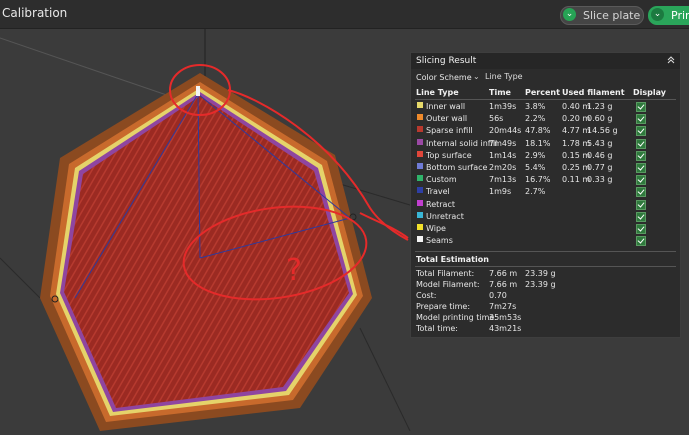 The width and height of the screenshot is (689, 435). I want to click on line-type-name: Bottom surface, so click(457, 167).